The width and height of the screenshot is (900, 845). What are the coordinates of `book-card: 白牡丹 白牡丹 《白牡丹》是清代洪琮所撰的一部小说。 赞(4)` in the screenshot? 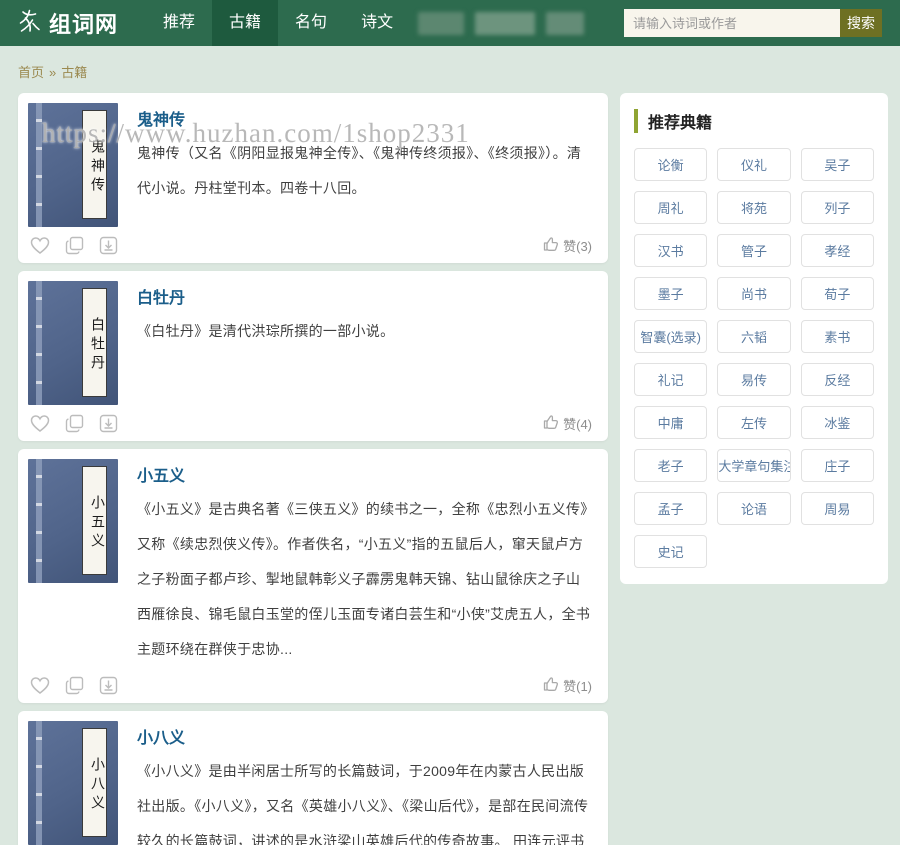 It's located at (313, 356).